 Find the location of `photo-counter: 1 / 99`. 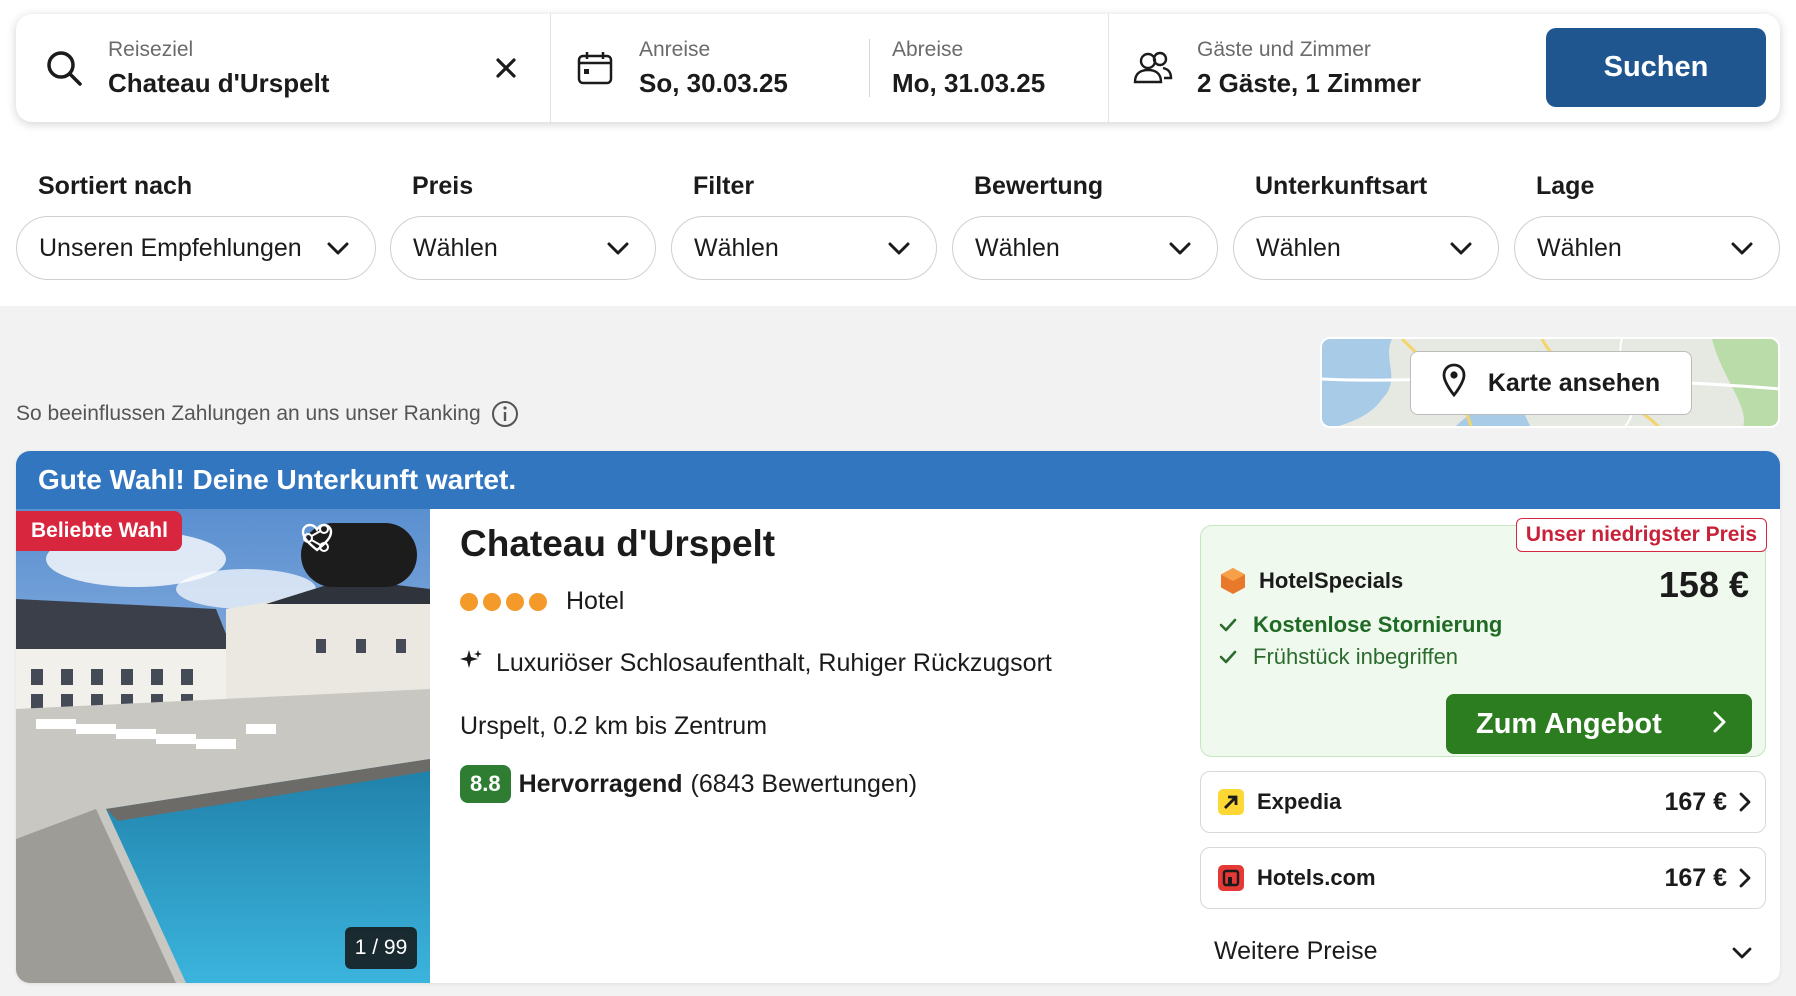

photo-counter: 1 / 99 is located at coordinates (381, 948).